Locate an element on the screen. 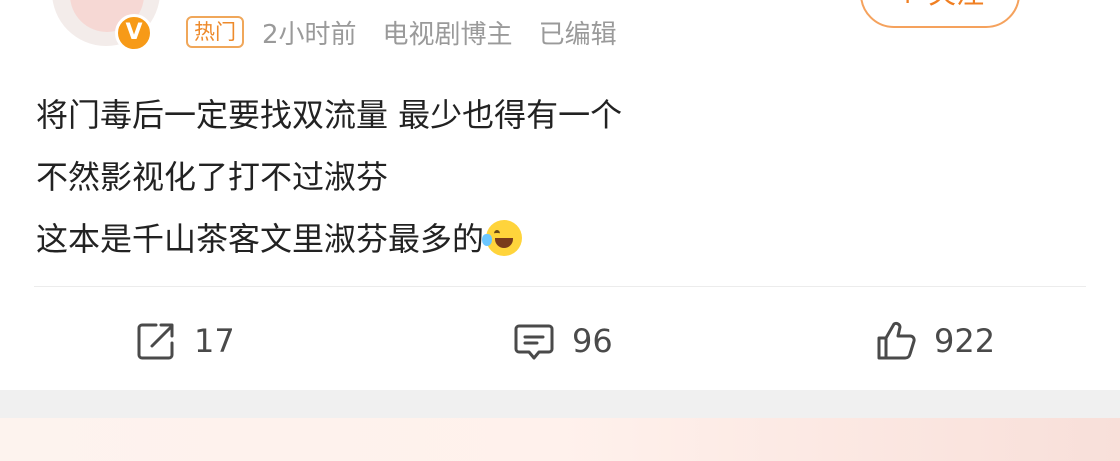 The image size is (1120, 461). laughing-crying-emoji-icon is located at coordinates (502, 238).